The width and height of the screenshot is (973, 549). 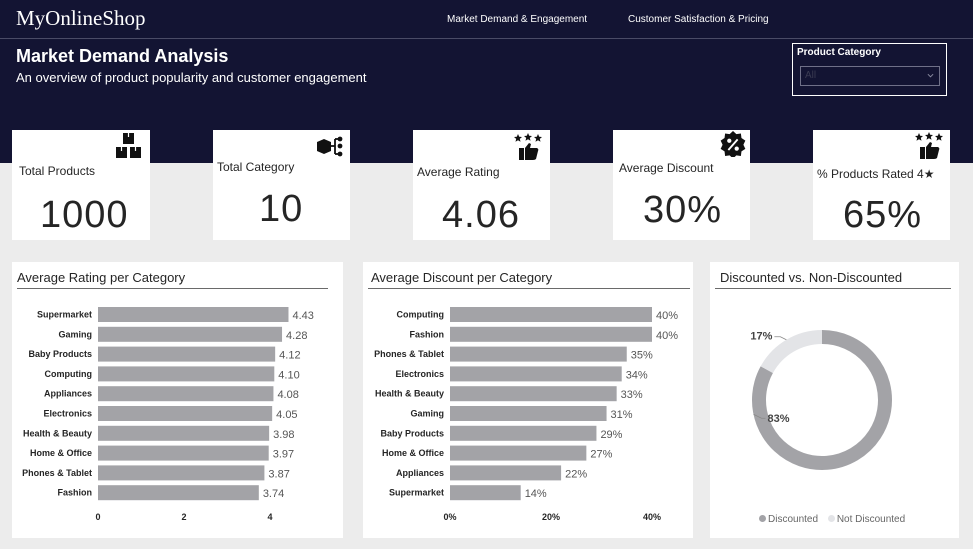 I want to click on kpi-card-total-category: Total Category 10, so click(x=281, y=185).